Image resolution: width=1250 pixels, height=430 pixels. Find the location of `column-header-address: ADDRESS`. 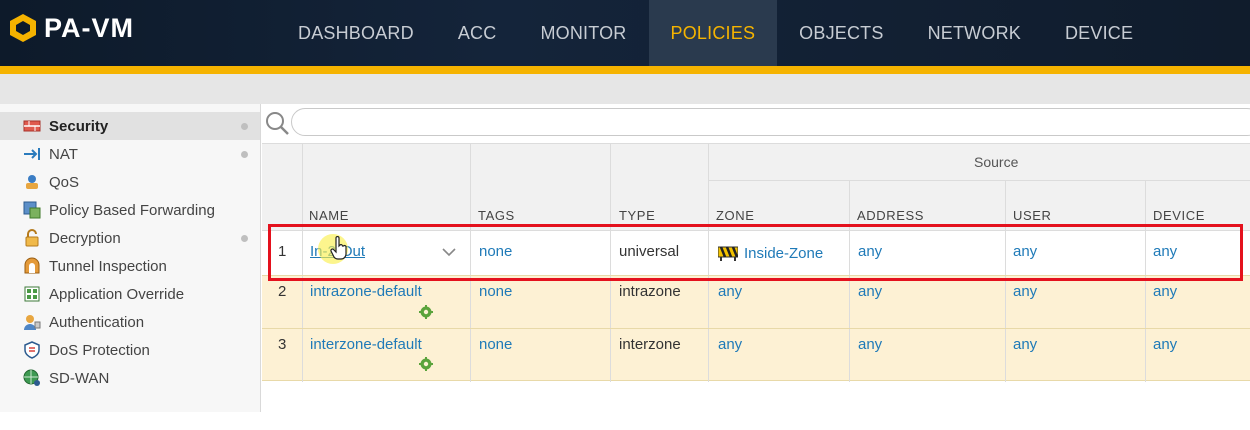

column-header-address: ADDRESS is located at coordinates (890, 215).